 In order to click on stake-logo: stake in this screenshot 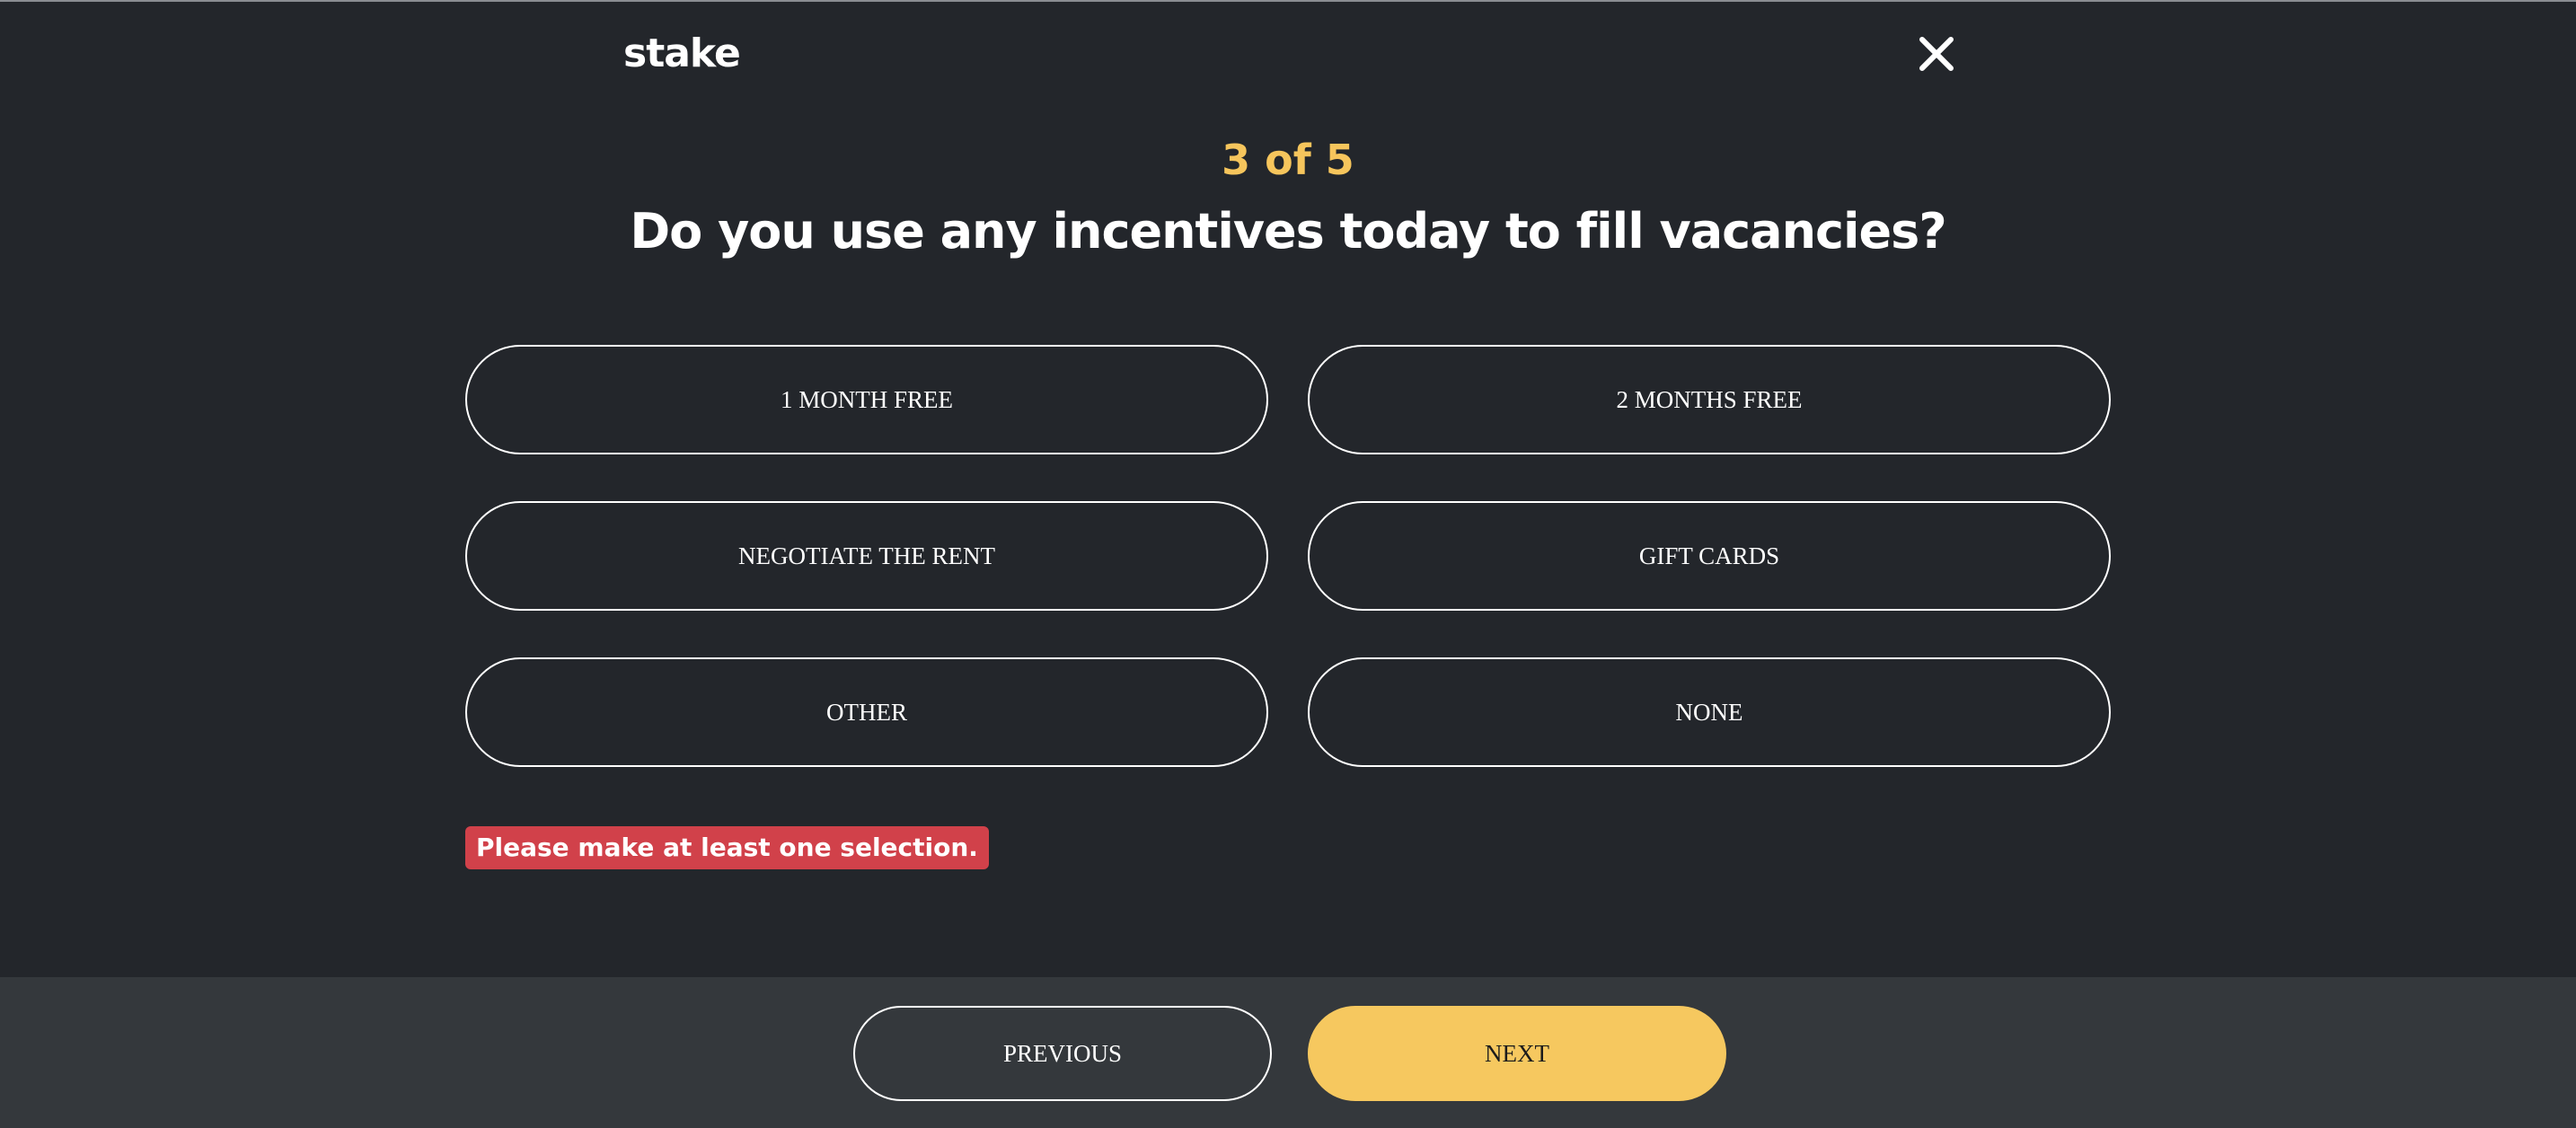, I will do `click(682, 54)`.